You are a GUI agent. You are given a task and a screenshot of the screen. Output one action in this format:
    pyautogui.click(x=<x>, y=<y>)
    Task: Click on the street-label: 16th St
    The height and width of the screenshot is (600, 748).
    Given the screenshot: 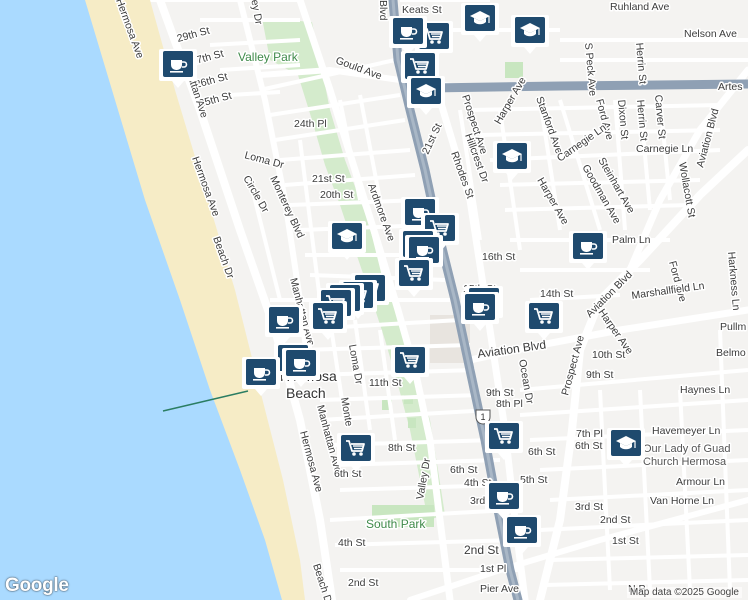 What is the action you would take?
    pyautogui.click(x=498, y=257)
    